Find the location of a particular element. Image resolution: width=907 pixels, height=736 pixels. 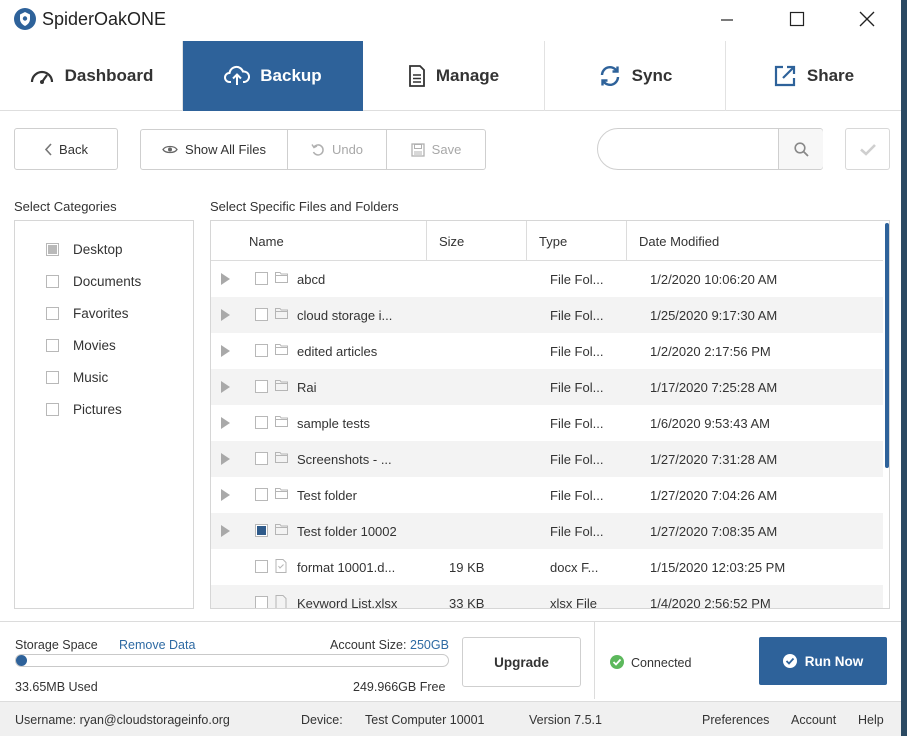

close-button is located at coordinates (867, 19).